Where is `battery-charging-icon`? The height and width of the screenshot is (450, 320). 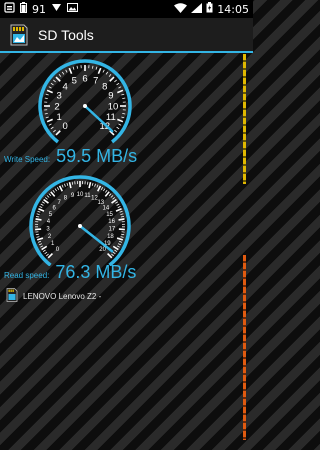 battery-charging-icon is located at coordinates (209, 9).